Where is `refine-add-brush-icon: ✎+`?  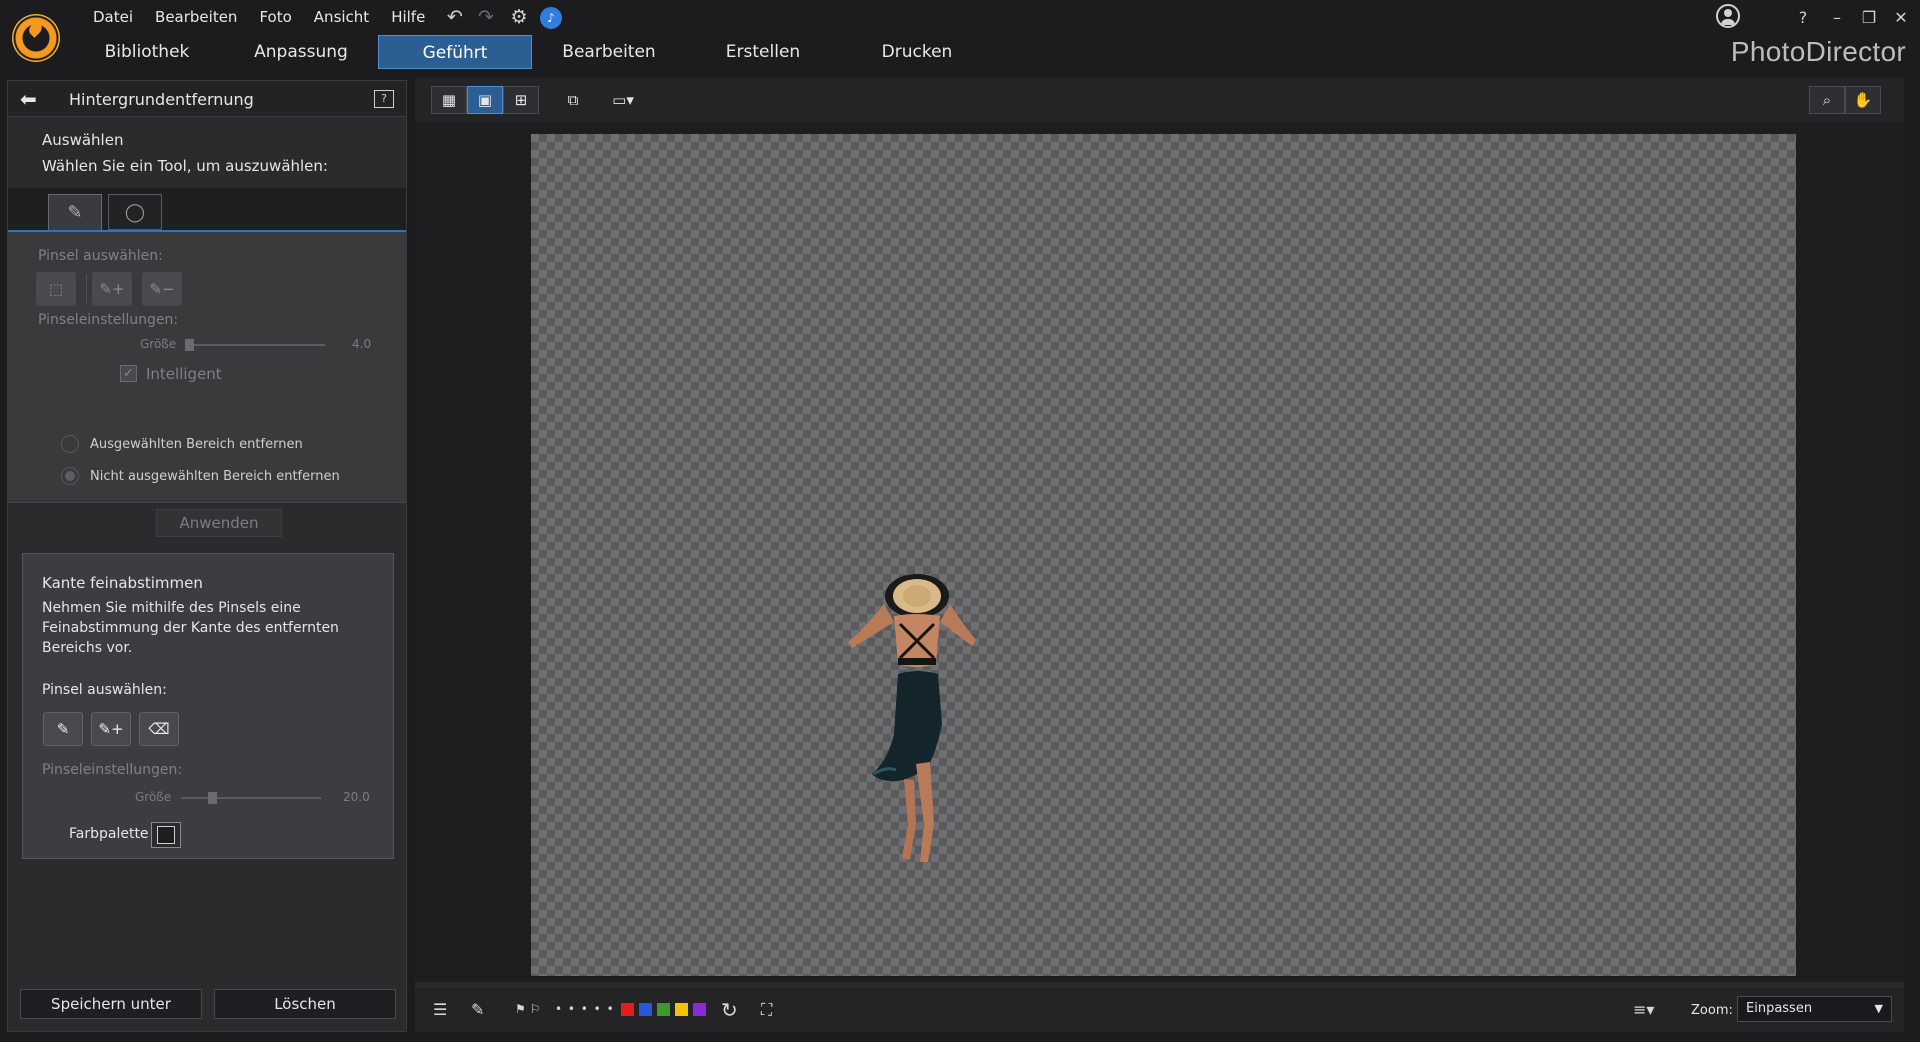 refine-add-brush-icon: ✎+ is located at coordinates (111, 729).